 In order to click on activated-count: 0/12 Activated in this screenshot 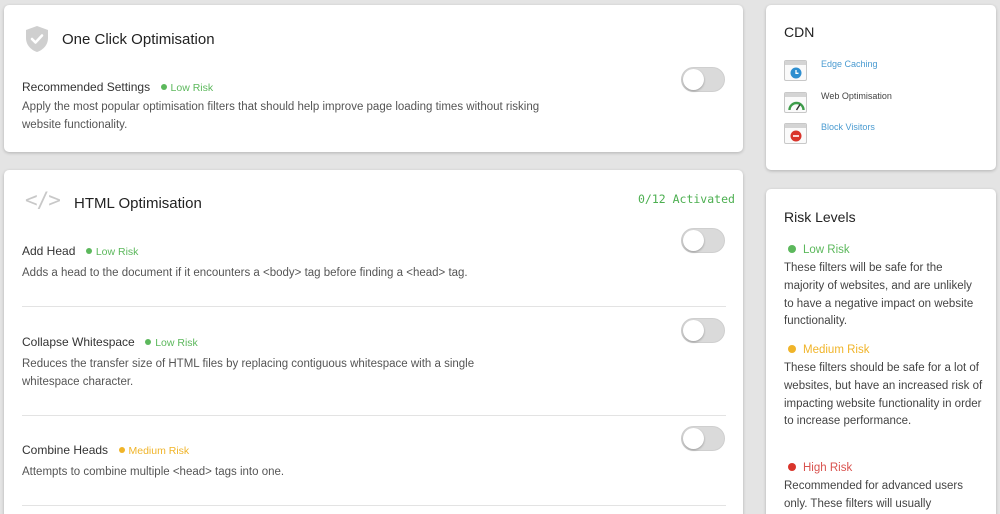, I will do `click(686, 199)`.